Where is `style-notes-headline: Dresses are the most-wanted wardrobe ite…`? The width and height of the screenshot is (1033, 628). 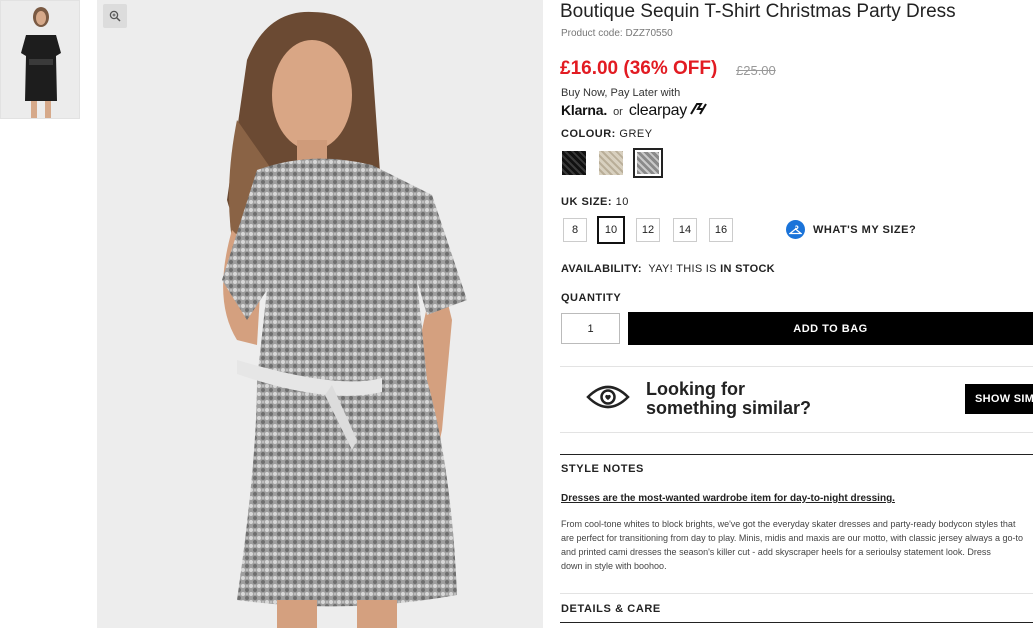
style-notes-headline: Dresses are the most-wanted wardrobe ite… is located at coordinates (728, 498).